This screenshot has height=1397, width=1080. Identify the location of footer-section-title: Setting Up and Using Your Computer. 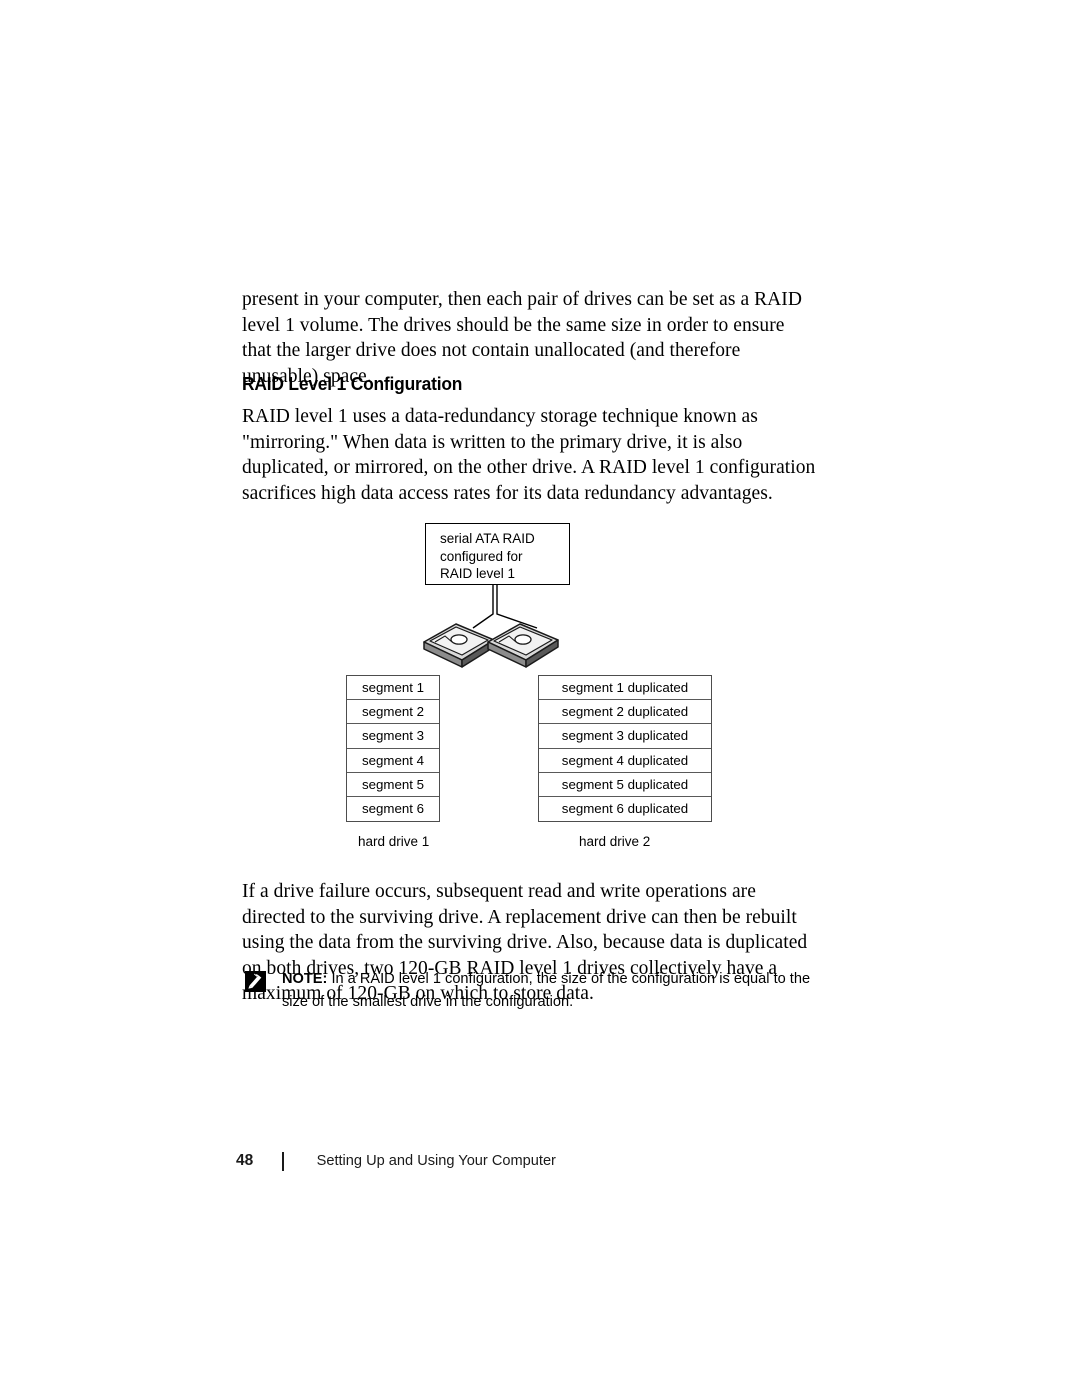
(436, 1161).